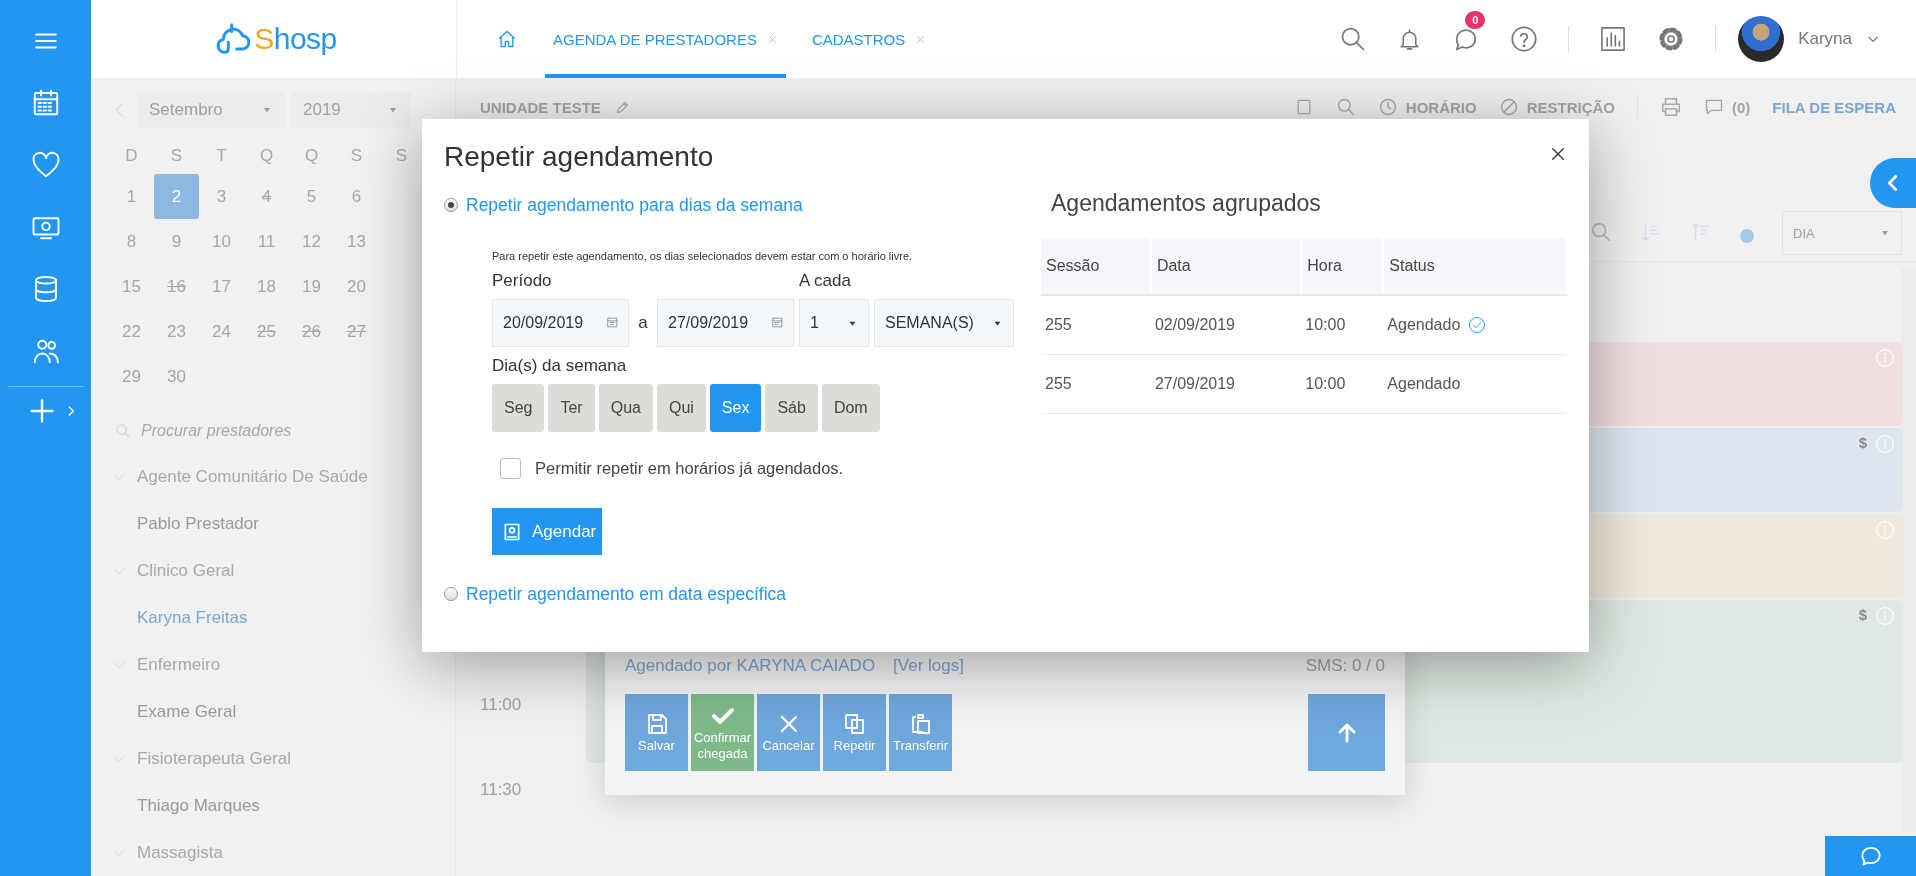  Describe the element at coordinates (1870, 856) in the screenshot. I see `chat-button` at that location.